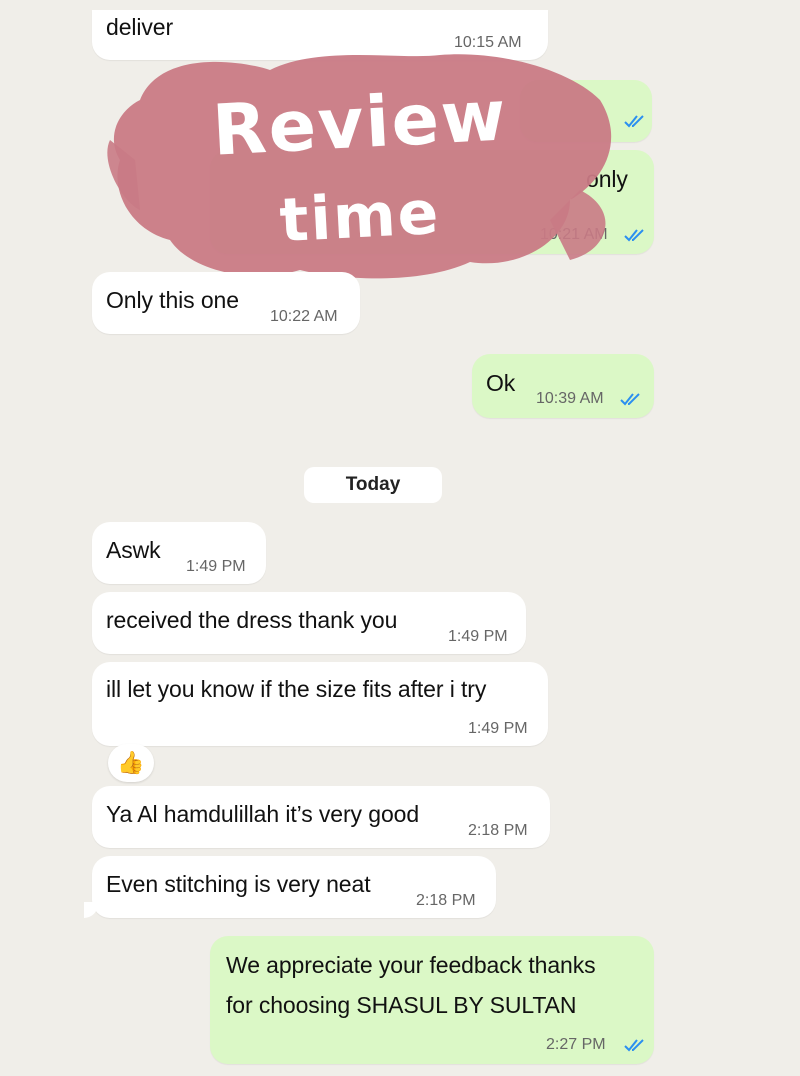 The height and width of the screenshot is (1076, 800). I want to click on message-text: Only this one, so click(172, 300).